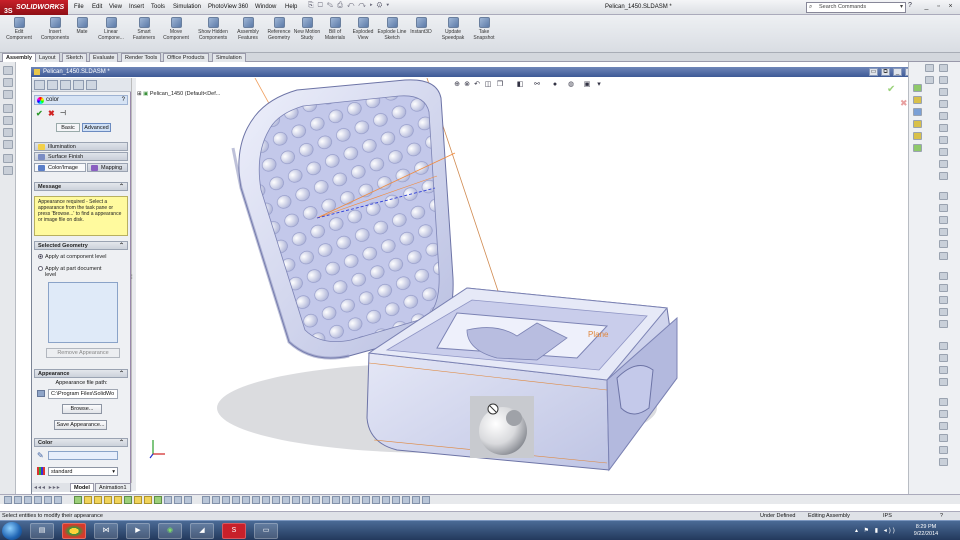  I want to click on menu-edit: Edit, so click(97, 7).